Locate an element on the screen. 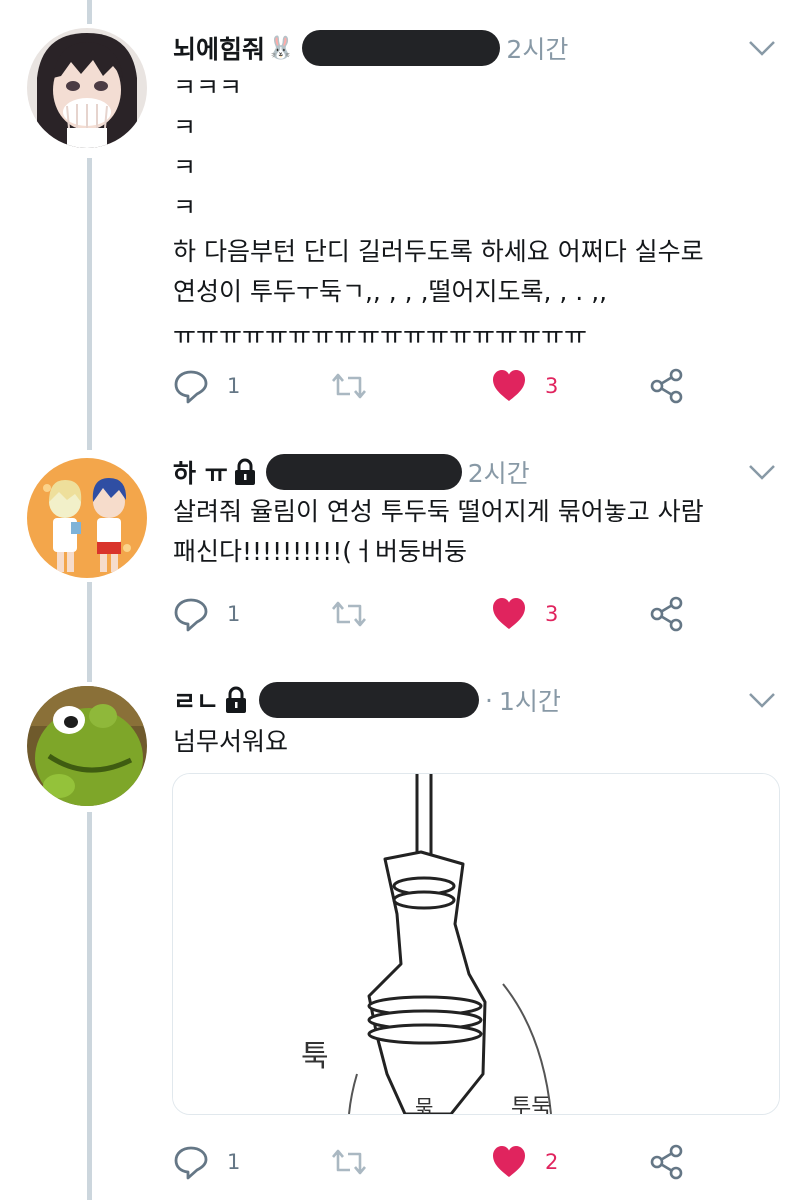 This screenshot has height=1200, width=807. tweet-text-line: 하 다음부턴 단디 길러두도록 하세요 어쩌다 실수로 is located at coordinates (438, 251).